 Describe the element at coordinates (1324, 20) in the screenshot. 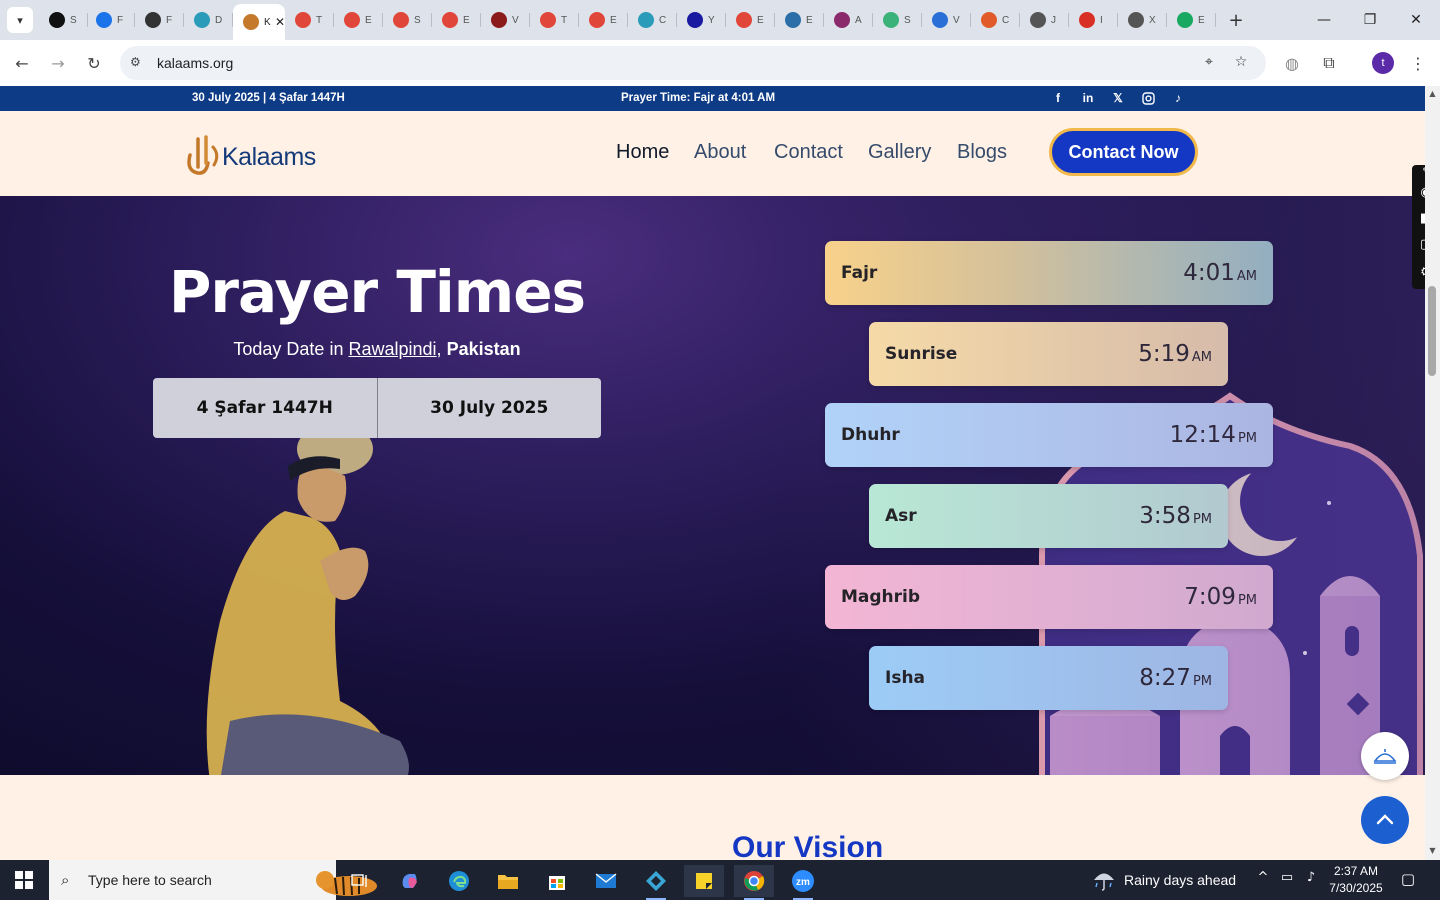

I see `minimize-button: —` at that location.